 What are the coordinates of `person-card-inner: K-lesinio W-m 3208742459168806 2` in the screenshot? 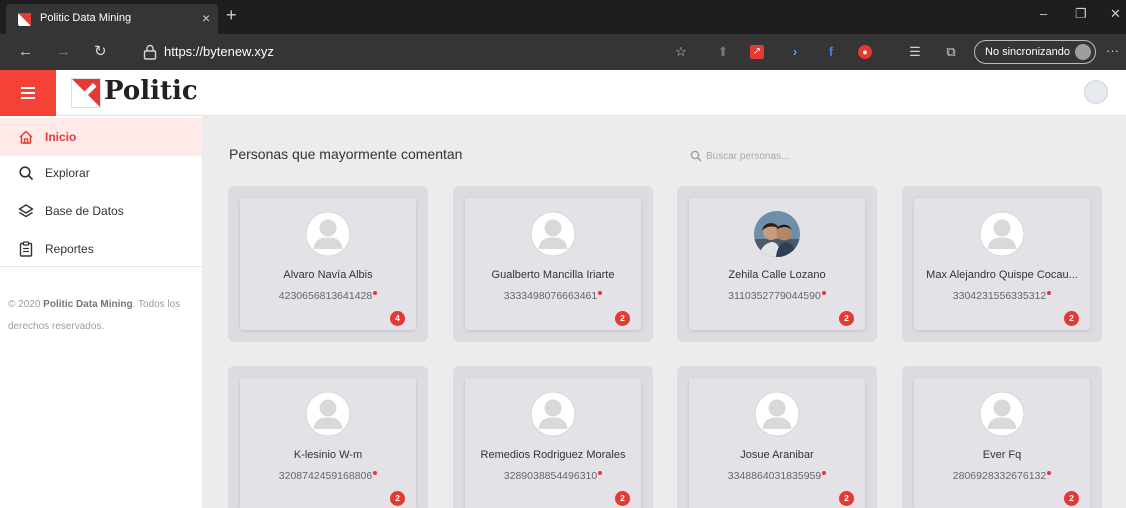 It's located at (328, 443).